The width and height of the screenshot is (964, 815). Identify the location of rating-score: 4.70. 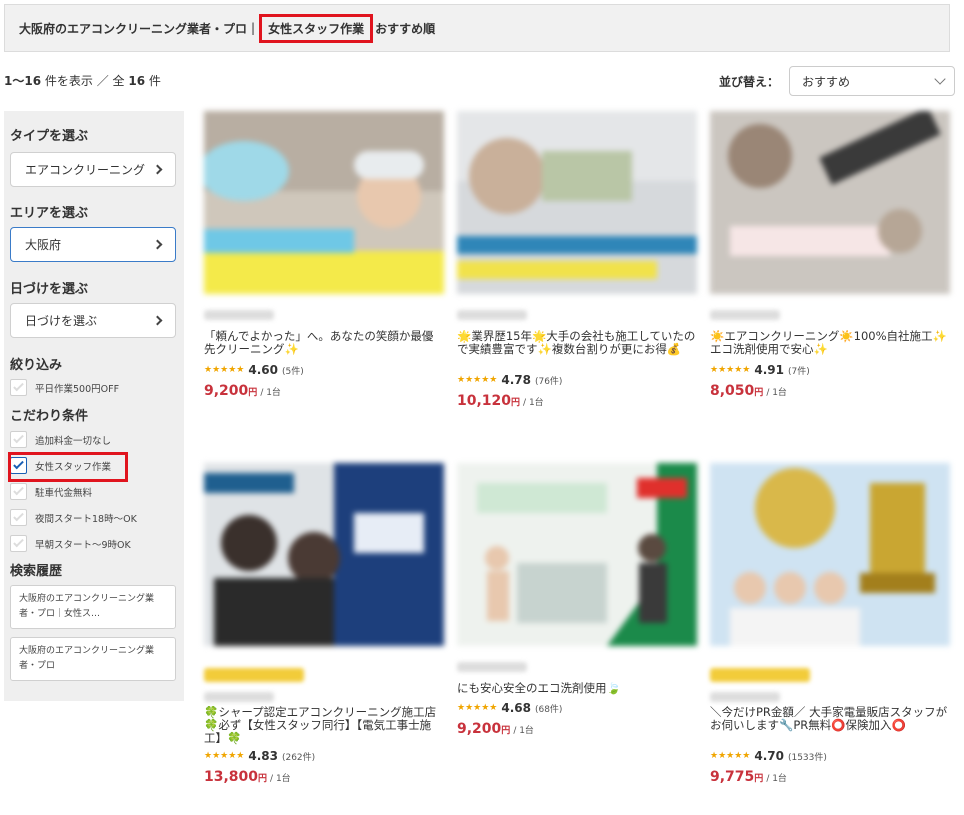
(769, 756).